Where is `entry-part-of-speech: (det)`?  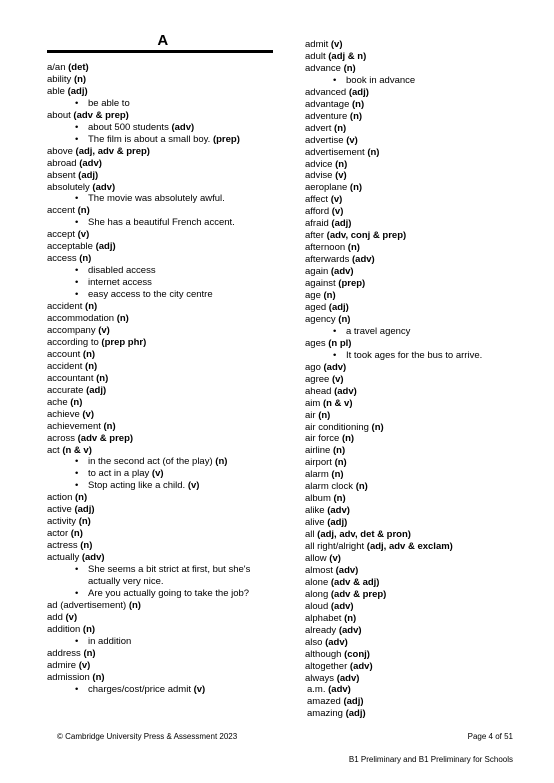
entry-part-of-speech: (det) is located at coordinates (78, 67).